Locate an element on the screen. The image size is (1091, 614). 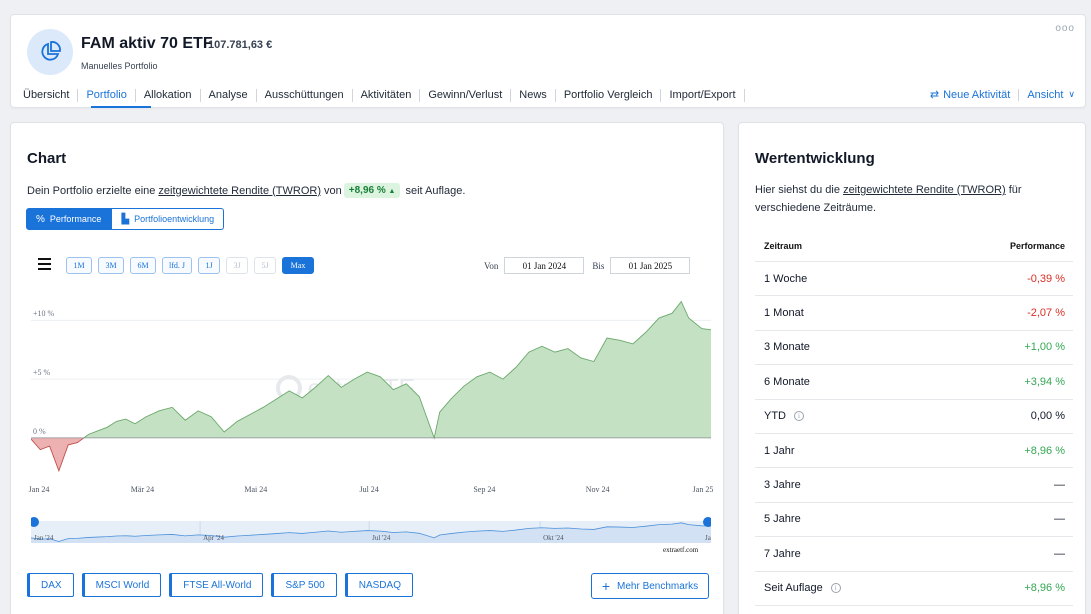
desc-suffix: seit Auflage. is located at coordinates (435, 190).